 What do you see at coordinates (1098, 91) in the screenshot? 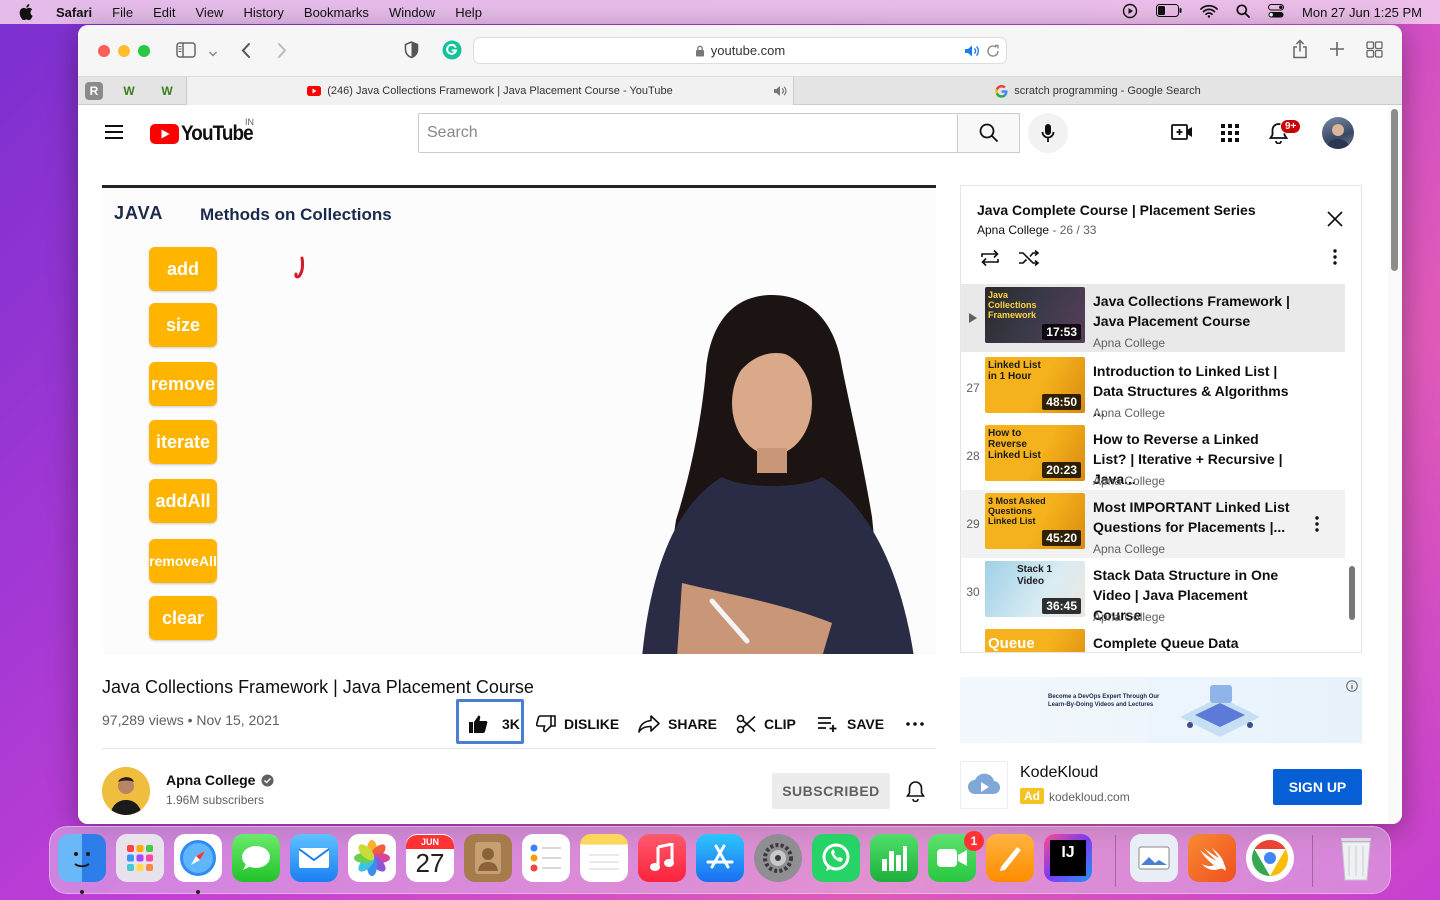
I see `tab-google: scratch programming - Google Search` at bounding box center [1098, 91].